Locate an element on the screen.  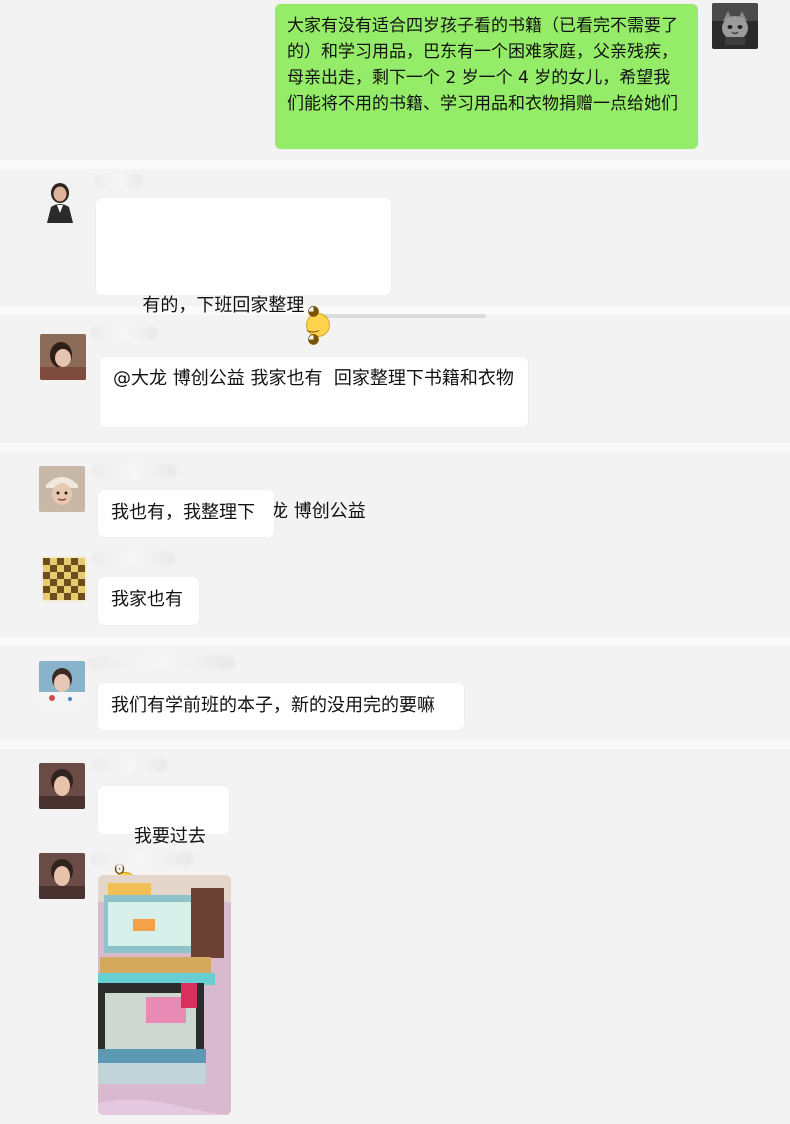
message-image-bubble is located at coordinates (164, 995).